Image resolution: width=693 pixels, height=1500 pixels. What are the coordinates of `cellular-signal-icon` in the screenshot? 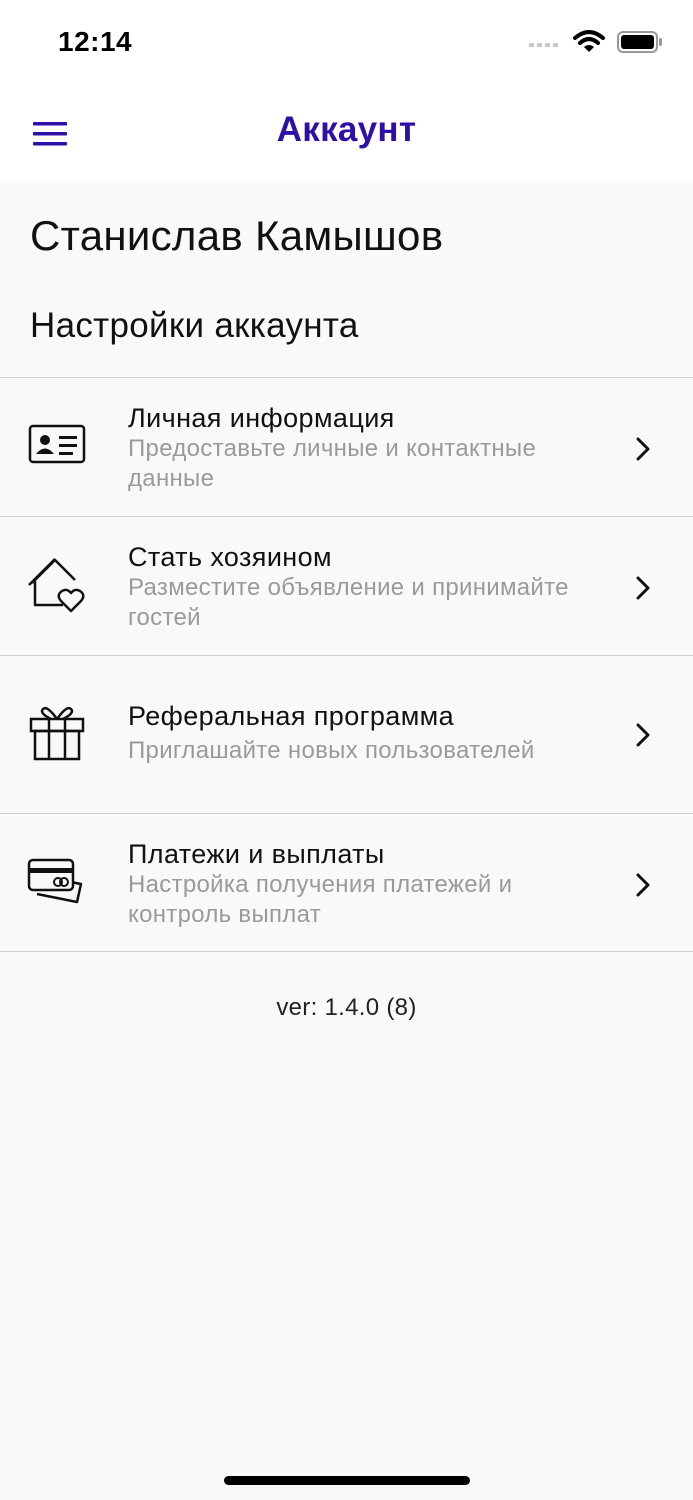 It's located at (543, 45).